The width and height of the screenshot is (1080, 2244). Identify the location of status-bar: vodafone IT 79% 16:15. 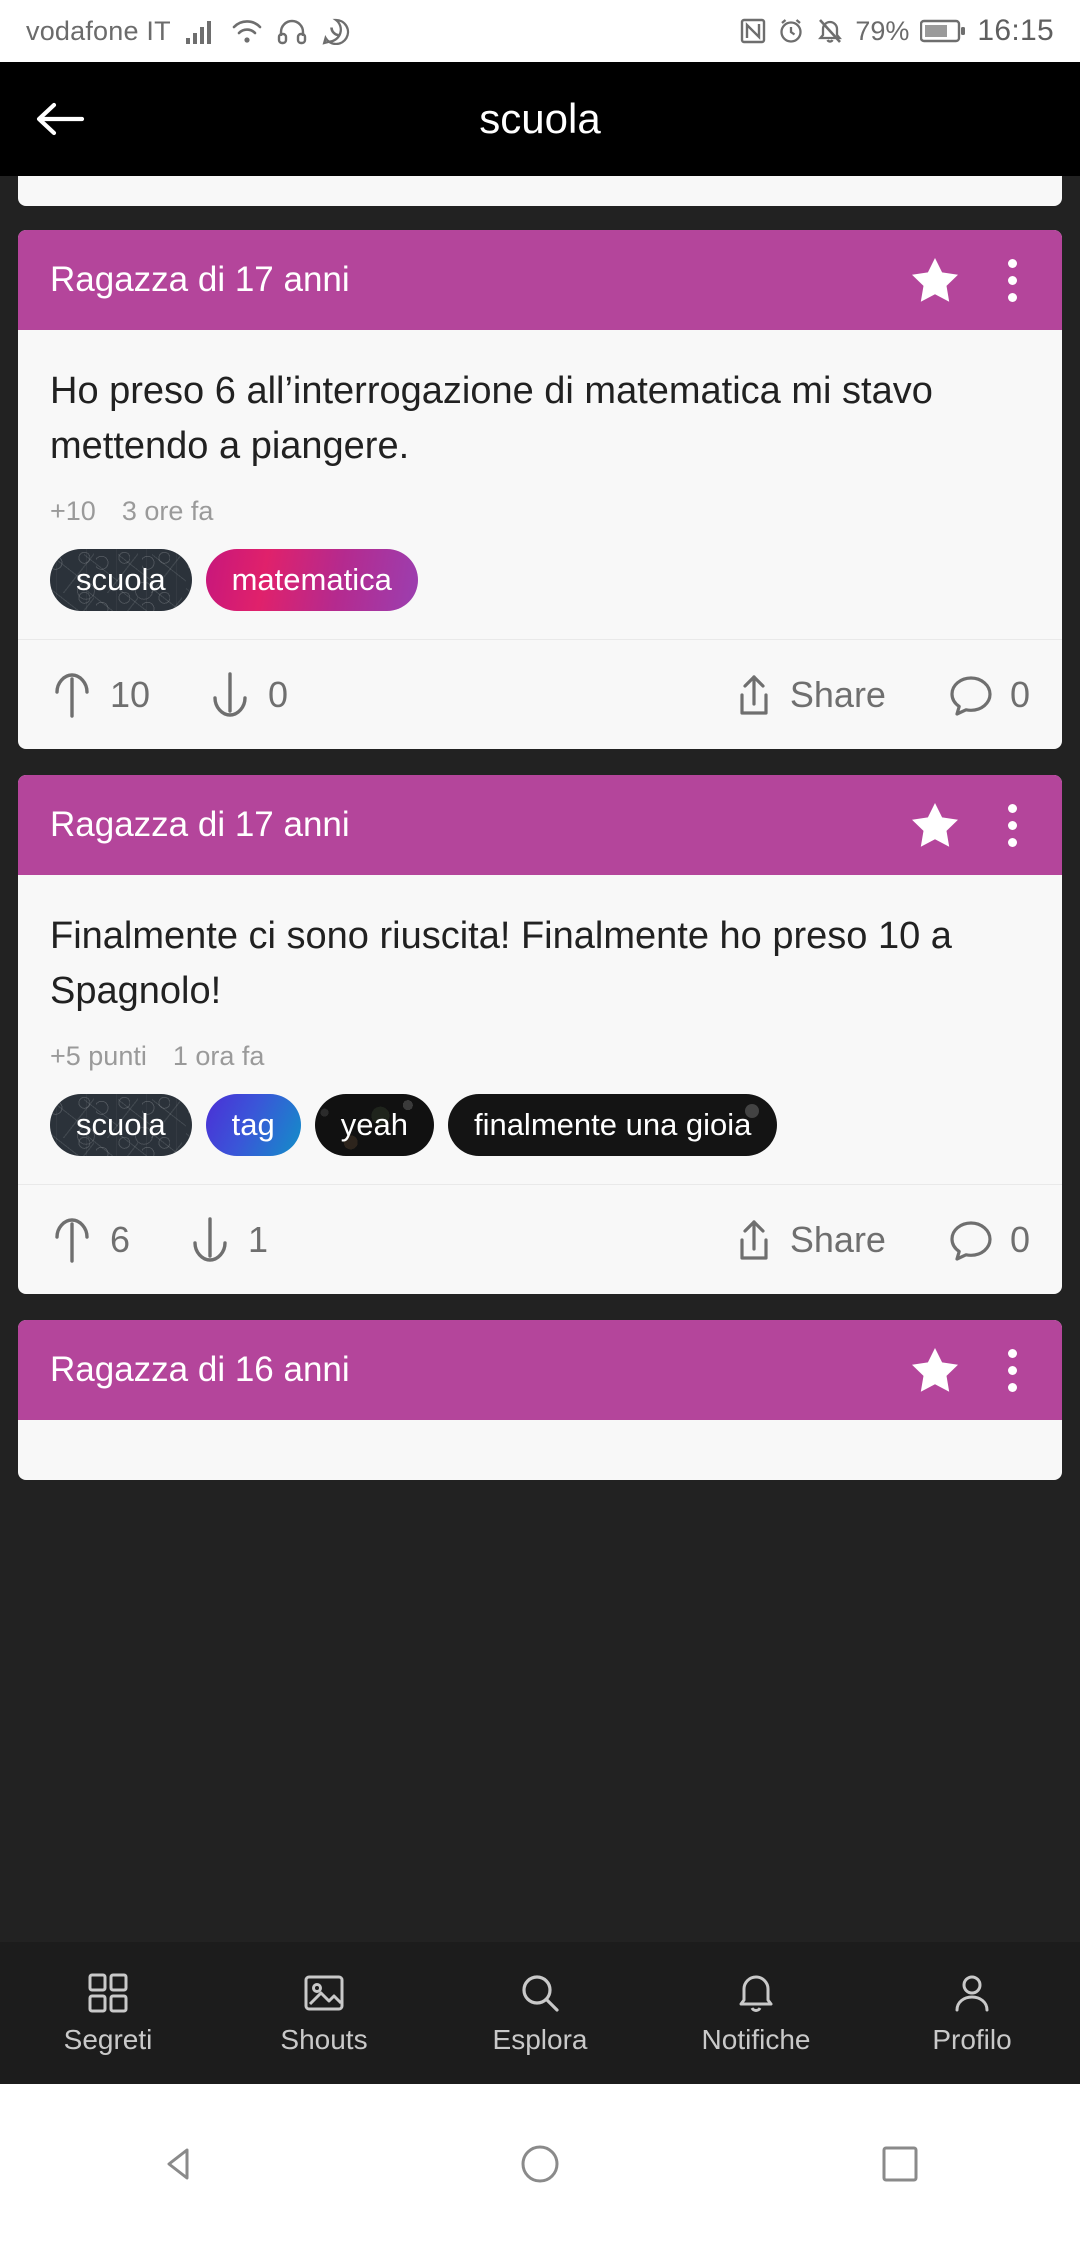
(540, 31).